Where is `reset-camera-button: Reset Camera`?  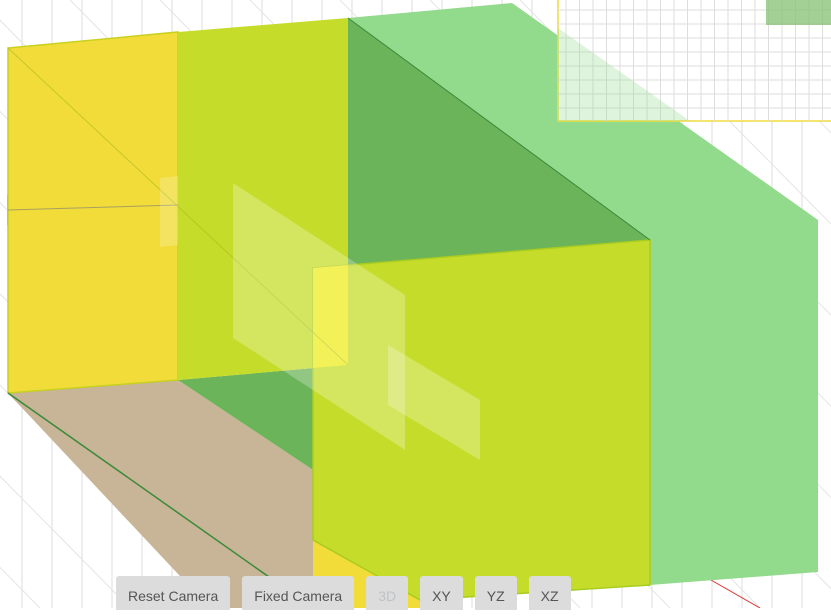 reset-camera-button: Reset Camera is located at coordinates (173, 593).